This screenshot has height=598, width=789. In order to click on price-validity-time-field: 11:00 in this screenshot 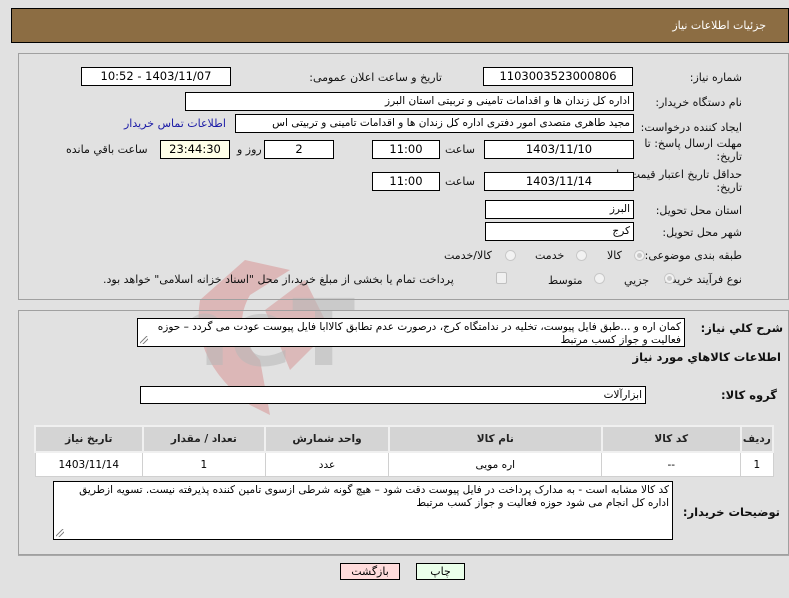, I will do `click(406, 181)`.